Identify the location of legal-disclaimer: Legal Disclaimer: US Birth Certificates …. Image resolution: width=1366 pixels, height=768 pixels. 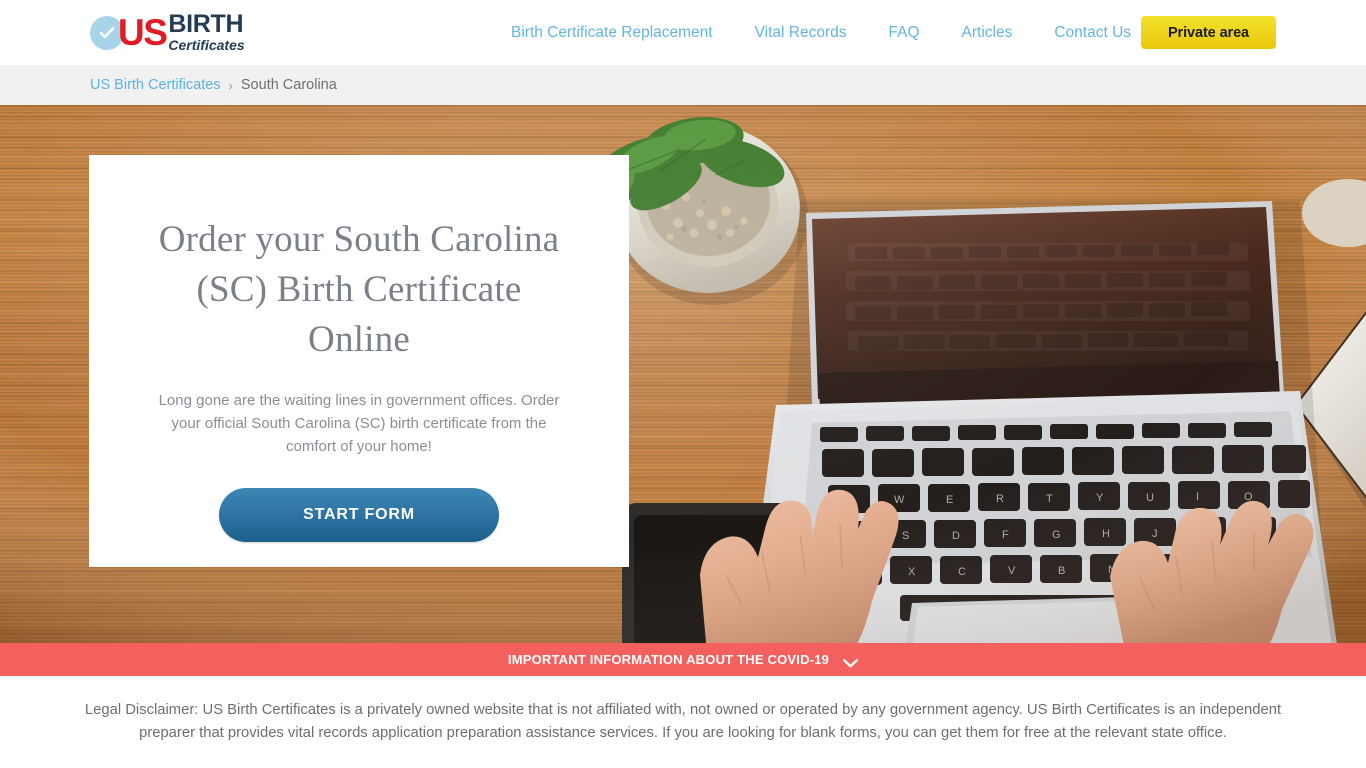
(683, 722).